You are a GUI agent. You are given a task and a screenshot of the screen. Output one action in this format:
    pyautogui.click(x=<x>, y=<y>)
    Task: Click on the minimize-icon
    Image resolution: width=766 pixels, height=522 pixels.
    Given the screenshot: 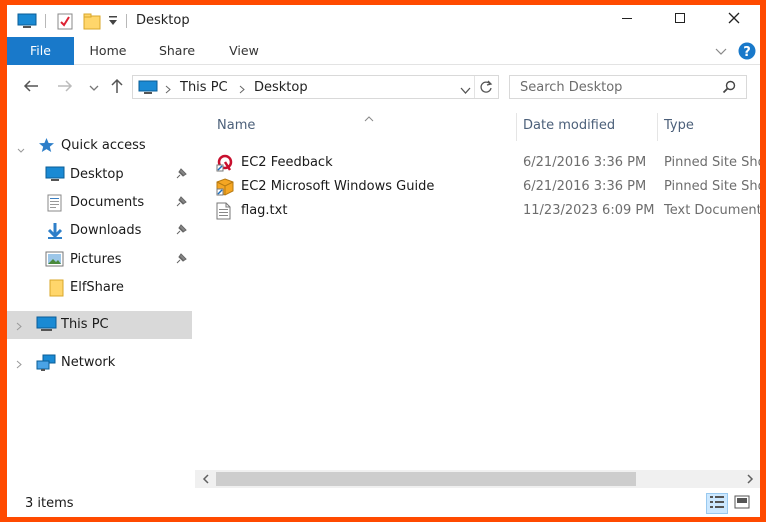 What is the action you would take?
    pyautogui.click(x=627, y=20)
    